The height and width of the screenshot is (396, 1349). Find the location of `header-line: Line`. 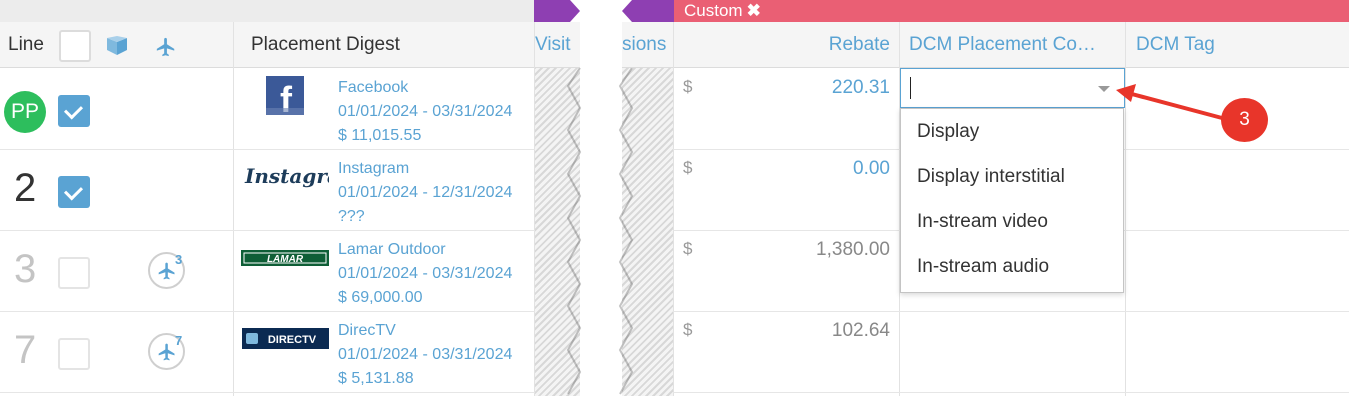

header-line: Line is located at coordinates (26, 45).